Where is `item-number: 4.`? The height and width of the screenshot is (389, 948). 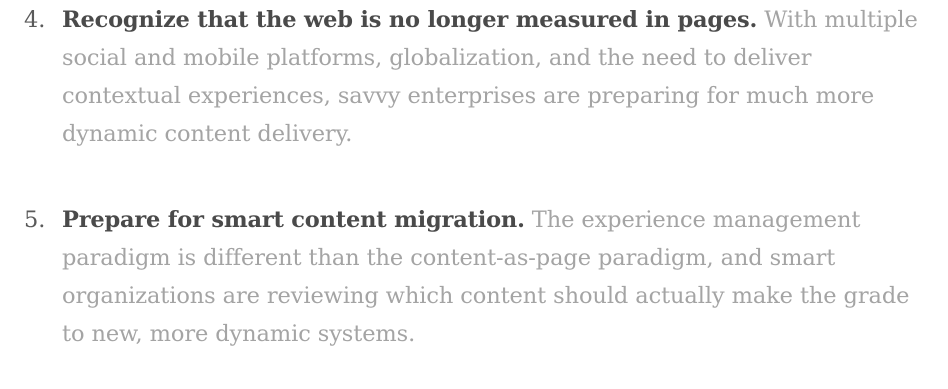
item-number: 4. is located at coordinates (35, 20).